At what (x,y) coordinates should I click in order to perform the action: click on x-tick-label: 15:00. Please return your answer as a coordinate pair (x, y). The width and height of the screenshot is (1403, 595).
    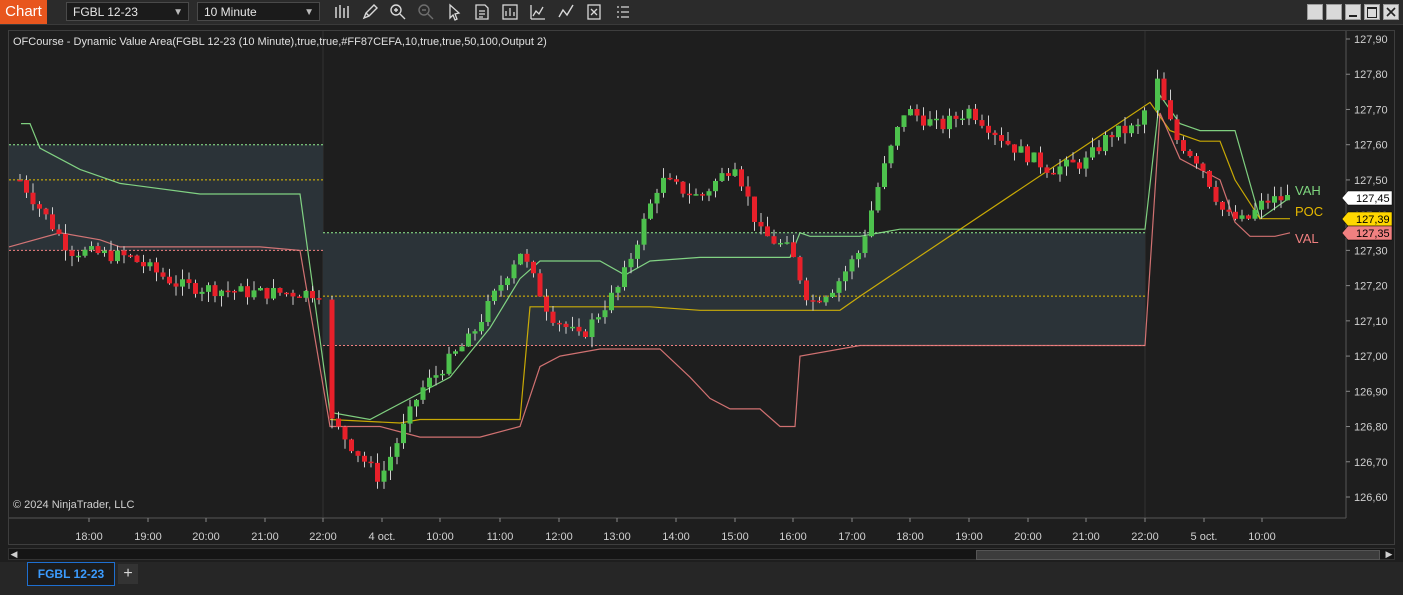
    Looking at the image, I should click on (735, 537).